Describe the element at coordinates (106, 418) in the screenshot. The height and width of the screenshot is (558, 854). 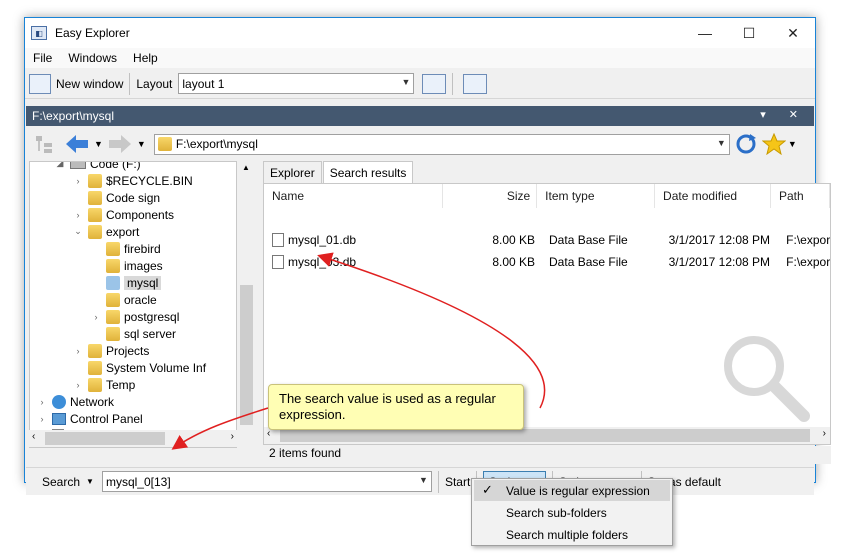
I see `tree-item-label: Control Panel` at that location.